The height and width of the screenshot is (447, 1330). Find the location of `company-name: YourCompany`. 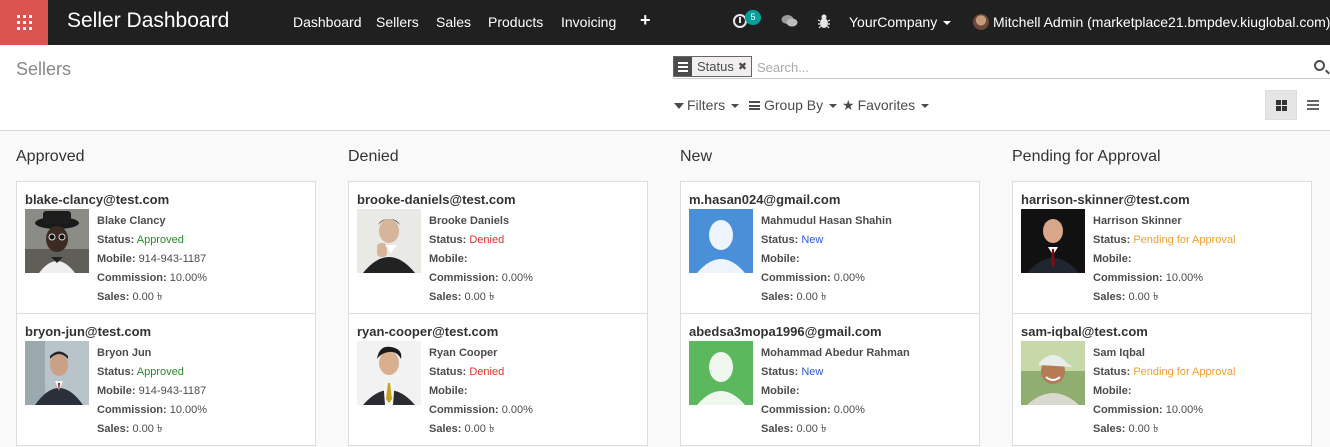

company-name: YourCompany is located at coordinates (893, 22).